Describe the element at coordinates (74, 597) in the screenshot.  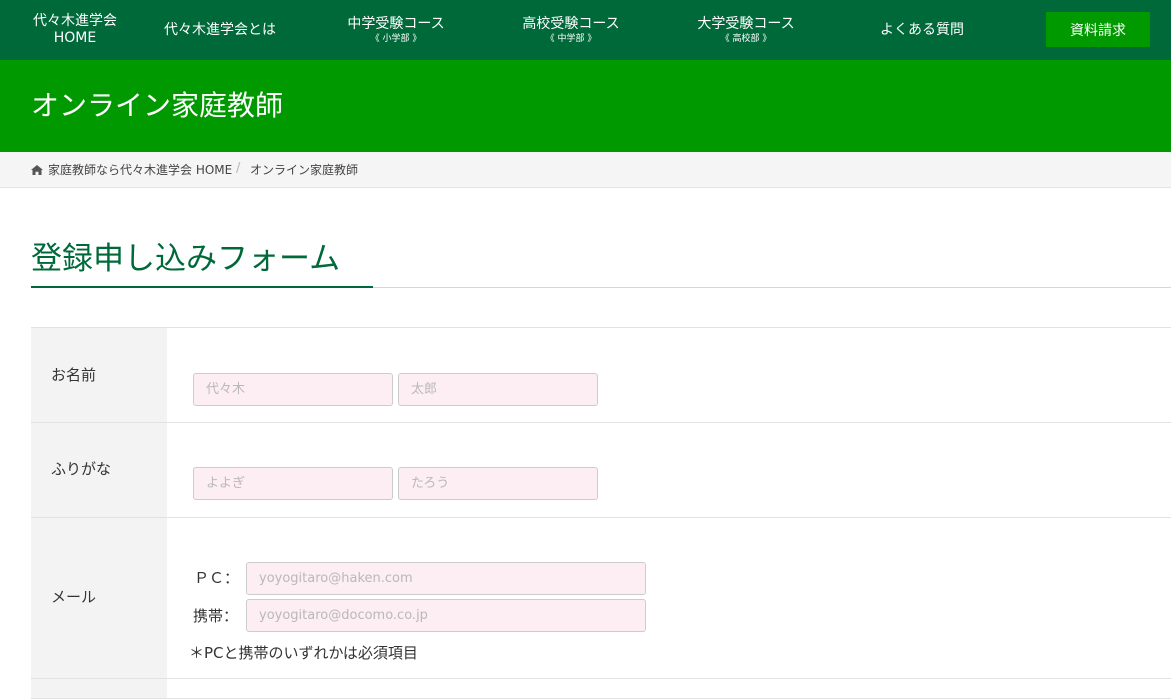
I see `mail-label: メール` at that location.